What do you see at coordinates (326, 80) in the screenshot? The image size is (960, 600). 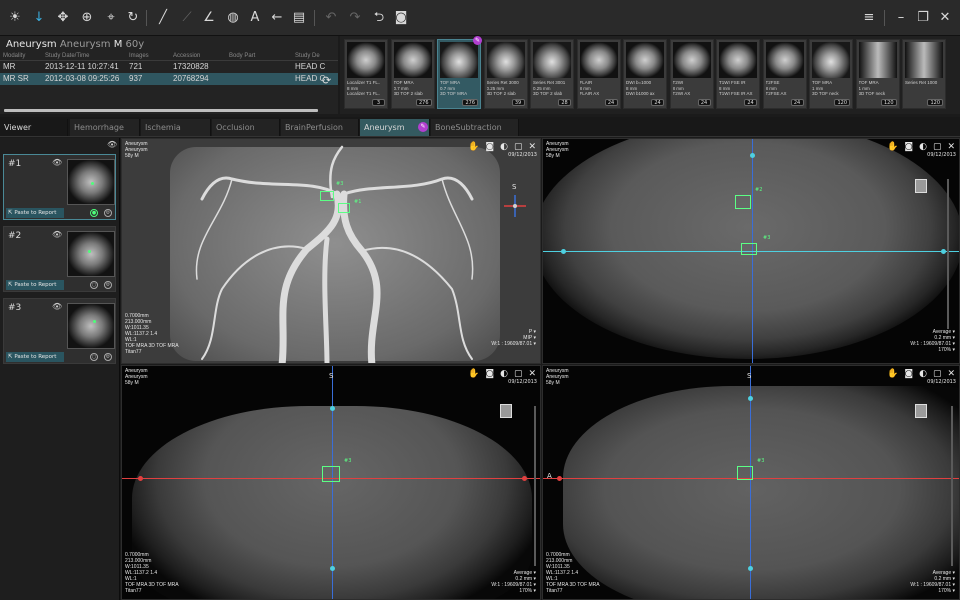 I see `refresh-icon: ⟳` at bounding box center [326, 80].